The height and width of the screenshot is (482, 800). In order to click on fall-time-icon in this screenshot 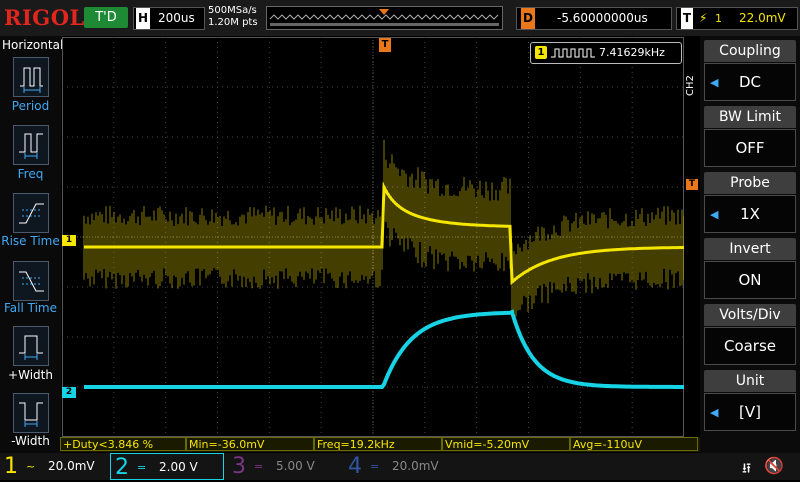, I will do `click(31, 281)`.